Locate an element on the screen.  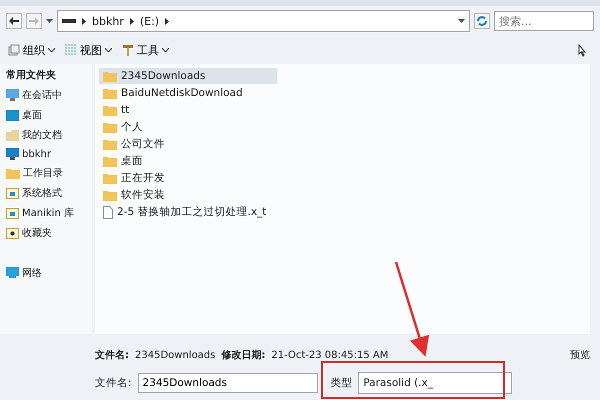
file-item: BaiduNetdiskDownload is located at coordinates (188, 93).